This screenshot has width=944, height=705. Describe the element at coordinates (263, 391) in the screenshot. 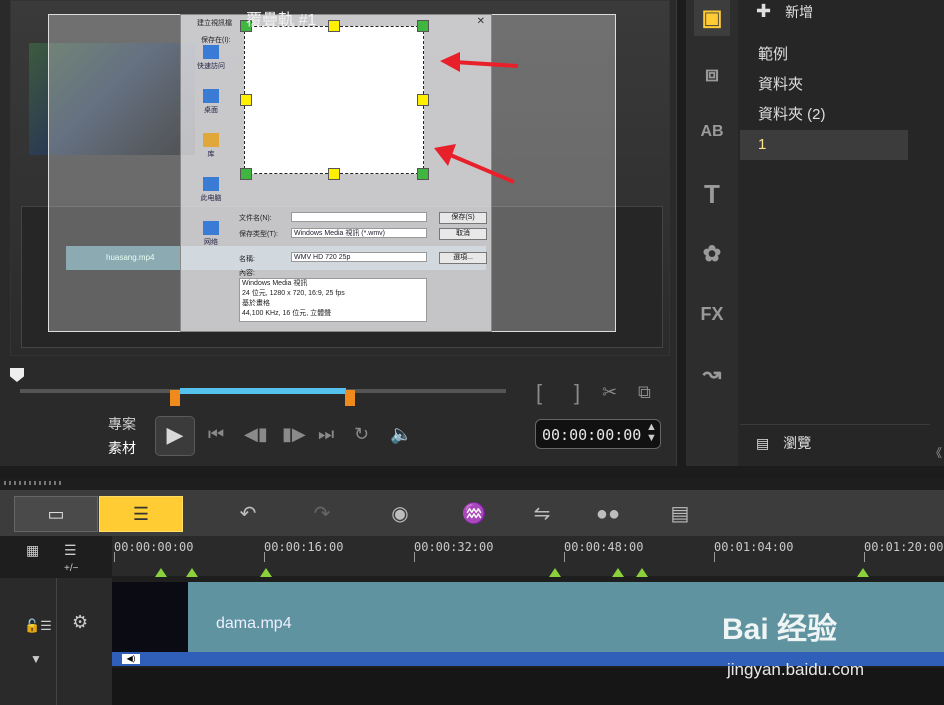

I see `trim-range` at that location.